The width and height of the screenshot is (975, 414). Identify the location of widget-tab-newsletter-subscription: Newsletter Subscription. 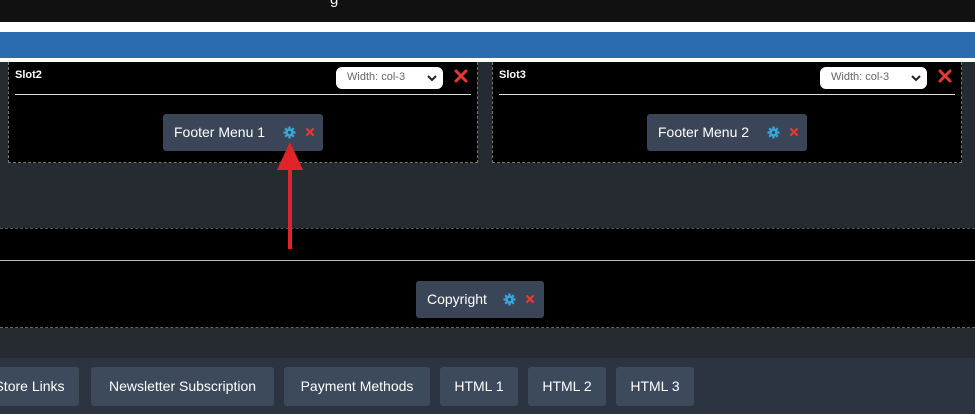
(182, 386).